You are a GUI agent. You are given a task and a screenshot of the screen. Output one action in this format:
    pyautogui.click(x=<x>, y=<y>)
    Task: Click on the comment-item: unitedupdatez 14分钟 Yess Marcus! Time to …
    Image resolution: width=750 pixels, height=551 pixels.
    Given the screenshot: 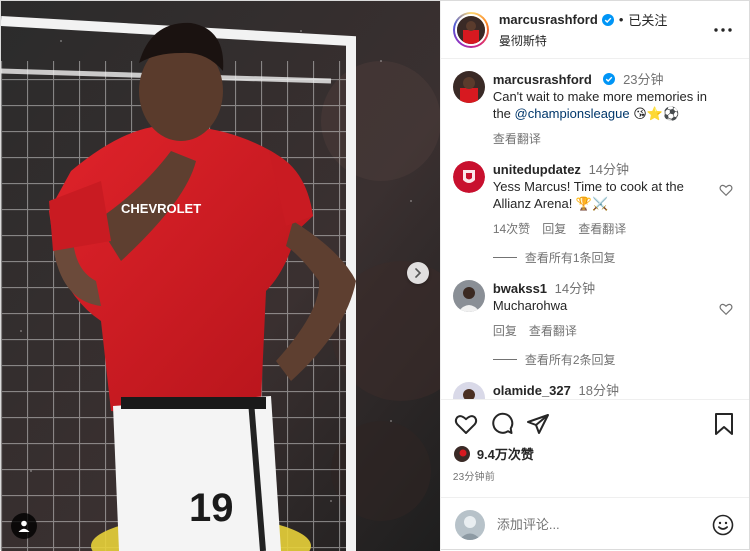 What is the action you would take?
    pyautogui.click(x=593, y=199)
    